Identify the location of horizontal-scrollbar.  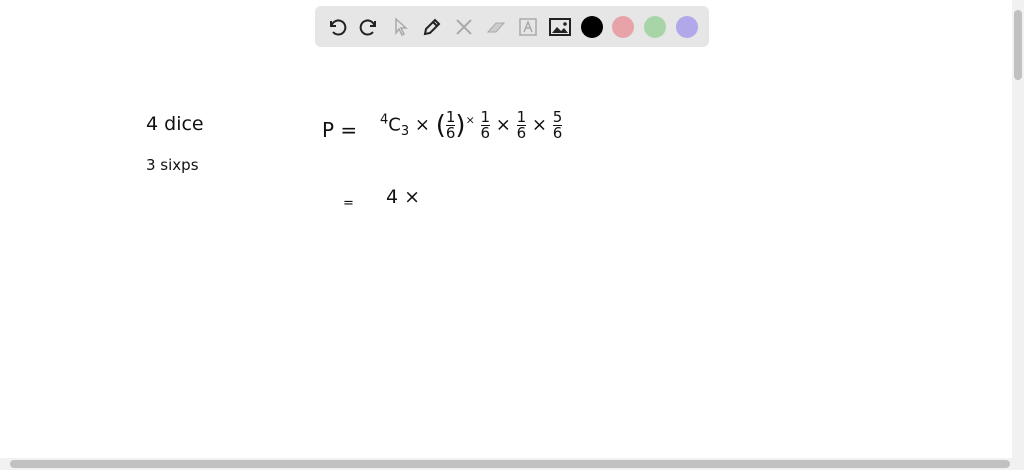
(512, 464).